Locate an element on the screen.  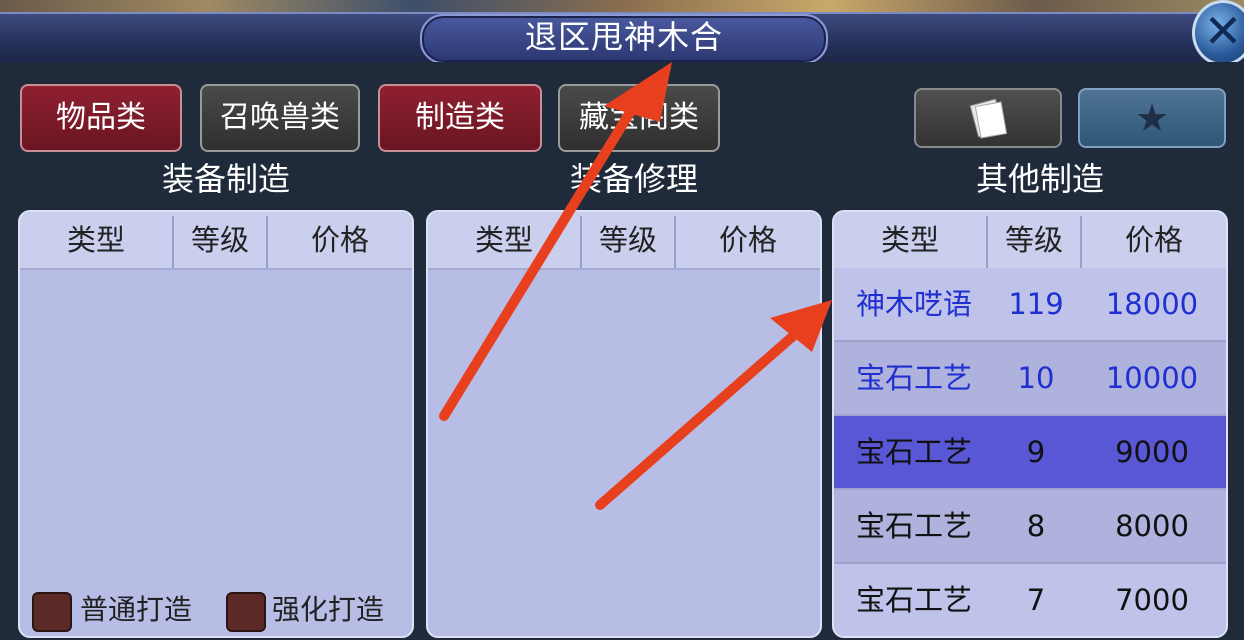
row-level: 8 is located at coordinates (1036, 526).